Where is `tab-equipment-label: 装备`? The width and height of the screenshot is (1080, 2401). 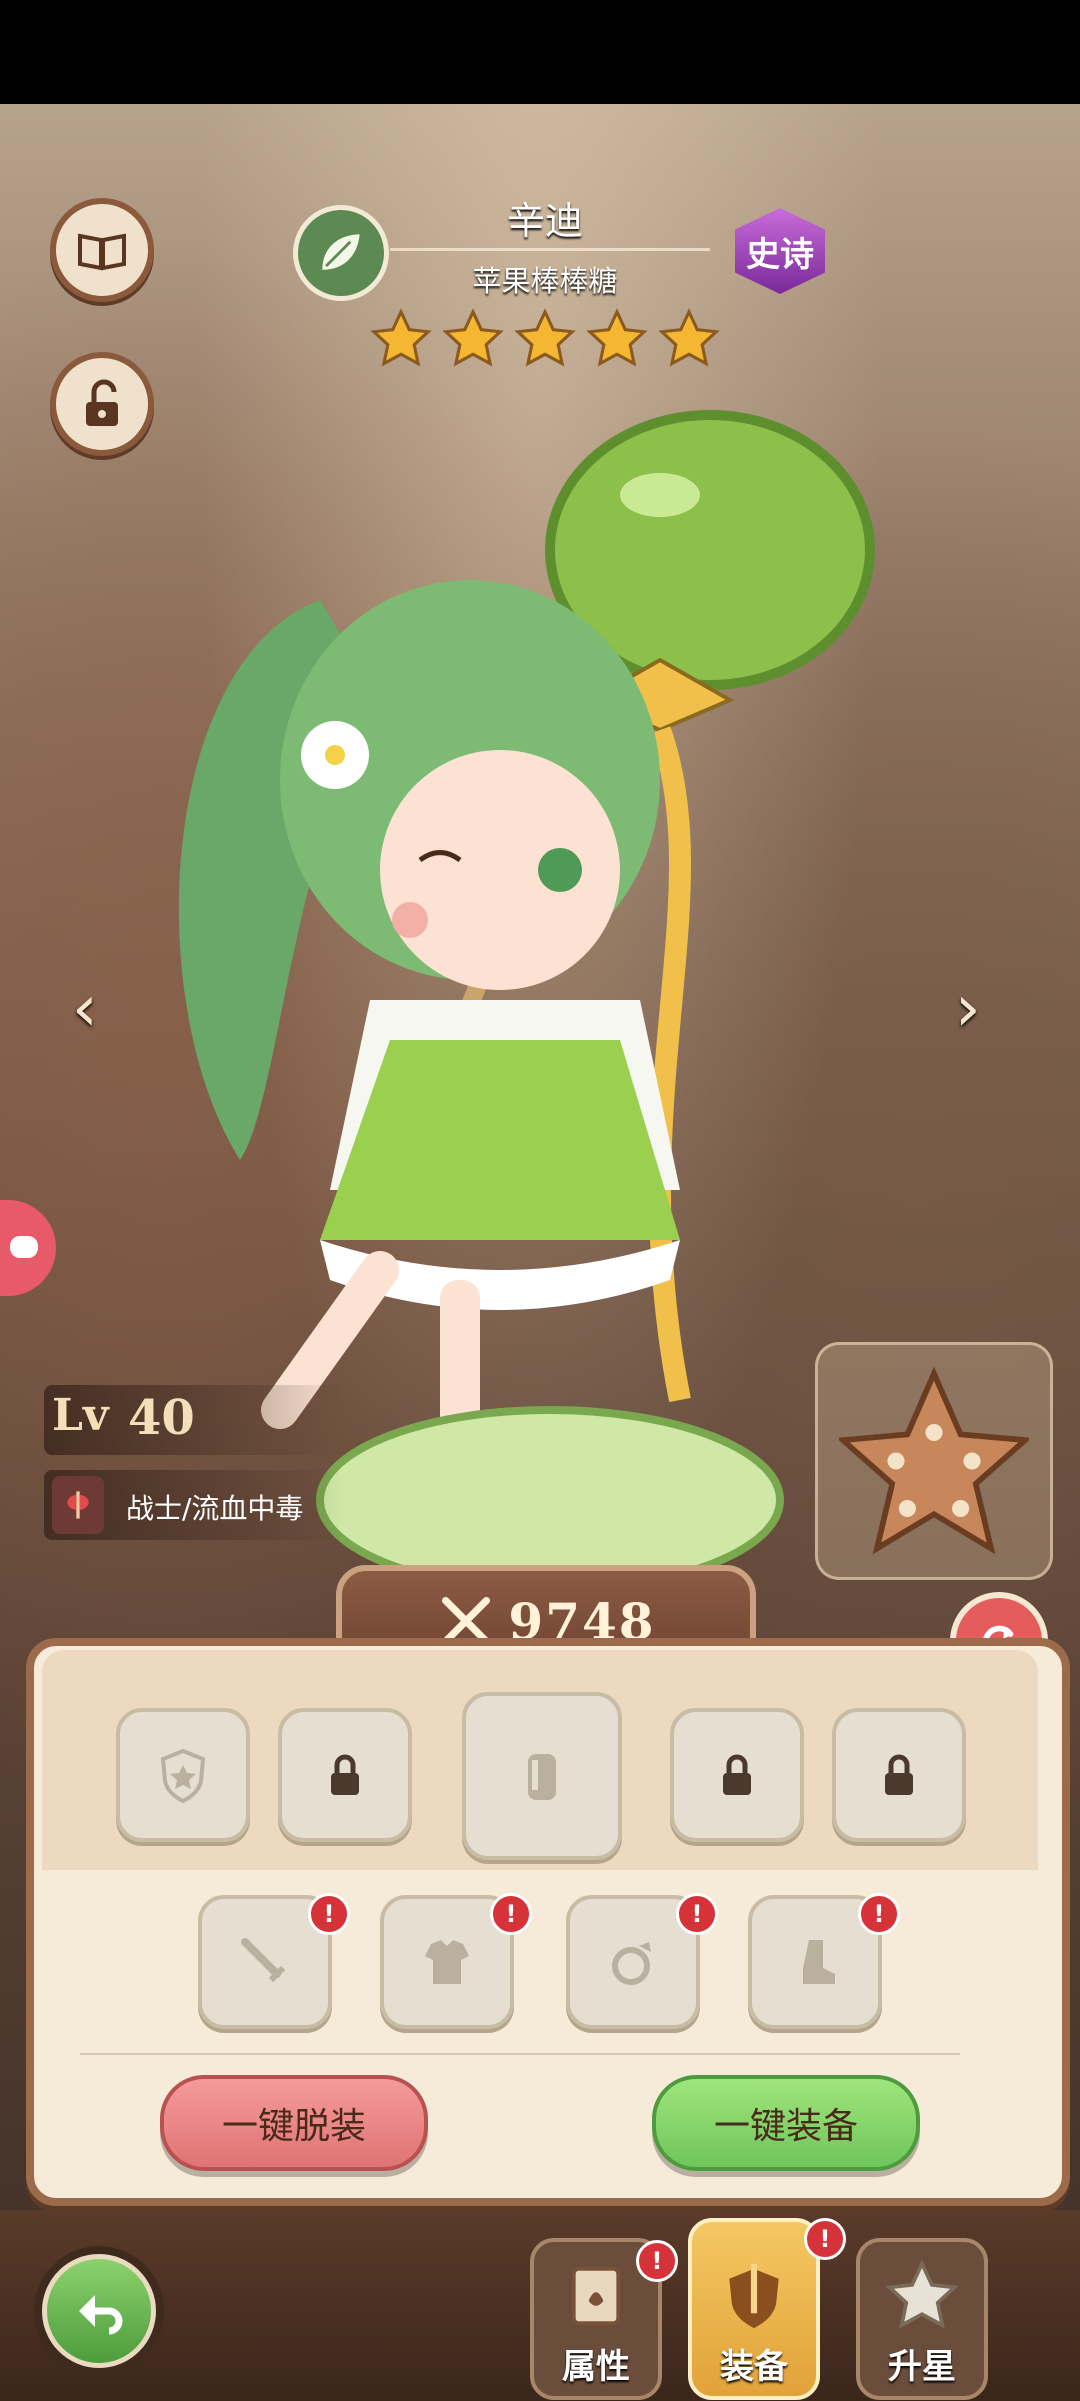 tab-equipment-label: 装备 is located at coordinates (754, 2367).